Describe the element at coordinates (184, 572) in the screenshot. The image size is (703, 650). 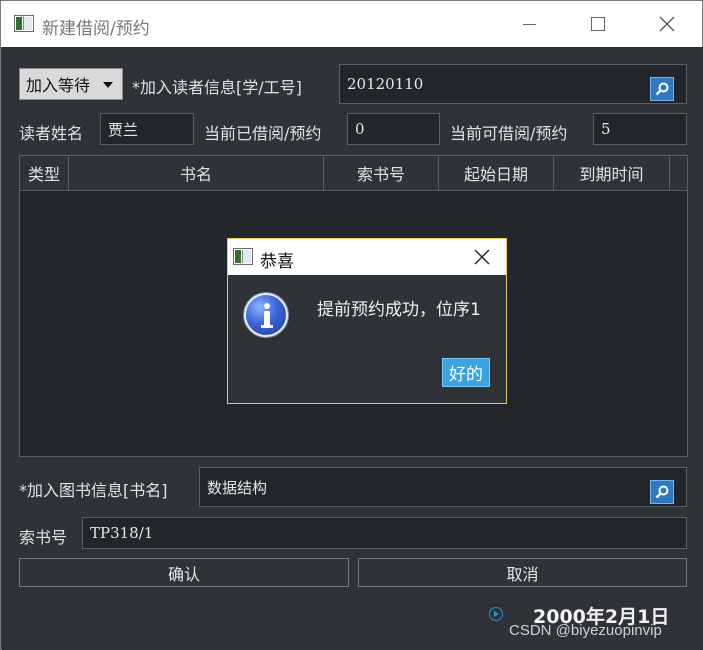
I see `confirm-button: 确认` at that location.